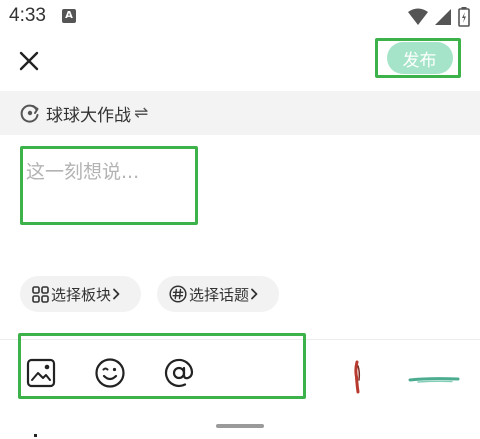 This screenshot has height=439, width=480. I want to click on insert-emoji-button, so click(110, 373).